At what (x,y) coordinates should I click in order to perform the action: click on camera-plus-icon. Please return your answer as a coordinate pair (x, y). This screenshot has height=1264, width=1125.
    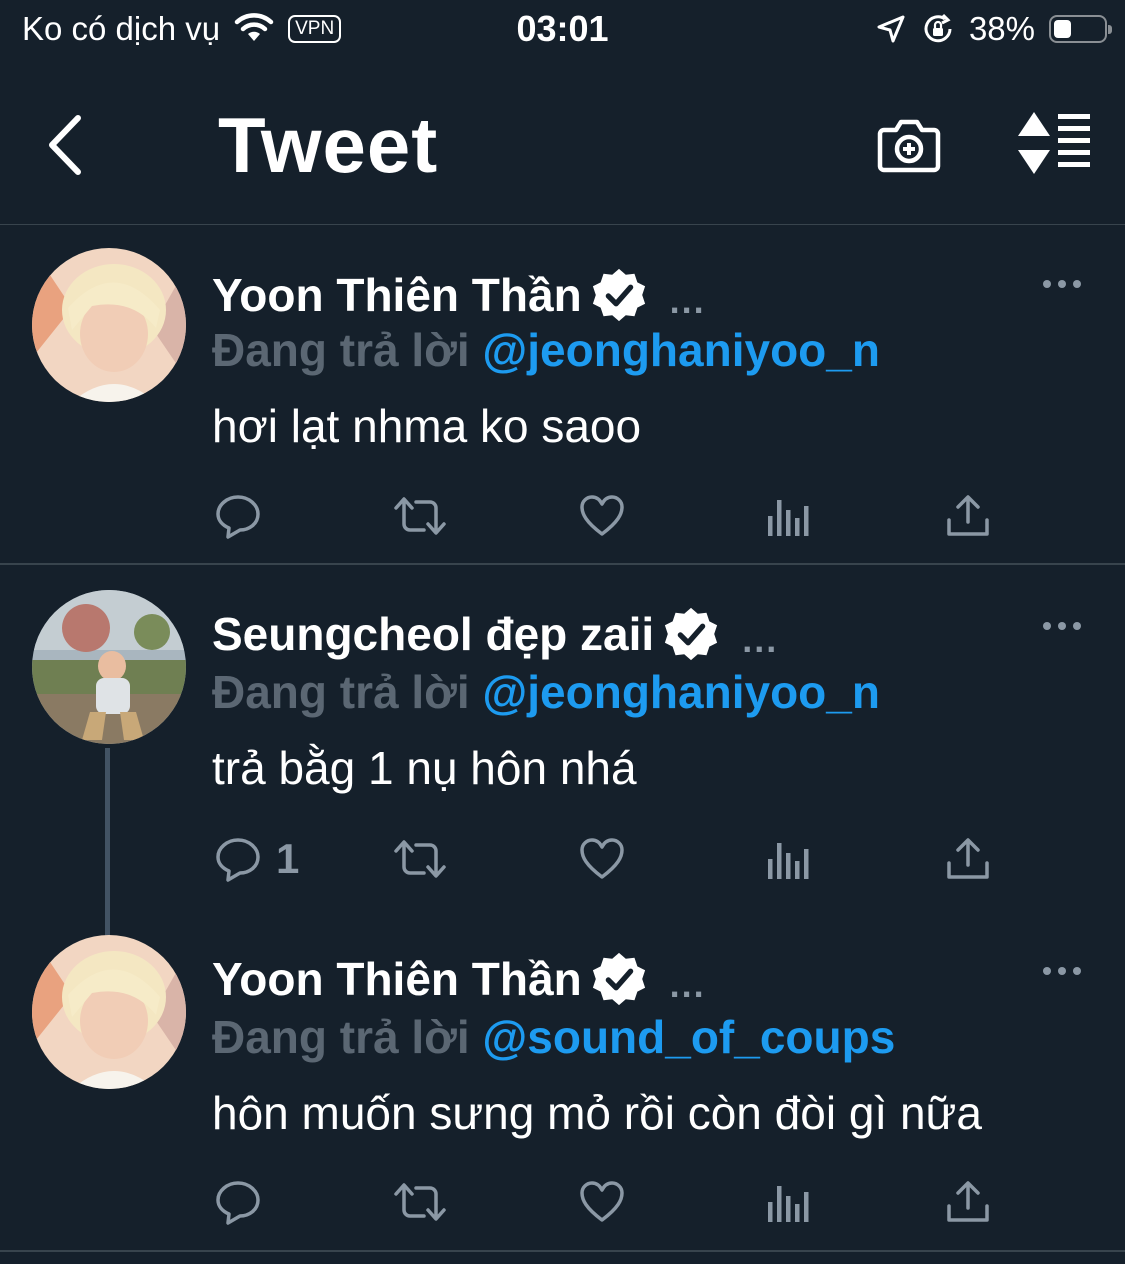
    Looking at the image, I should click on (909, 146).